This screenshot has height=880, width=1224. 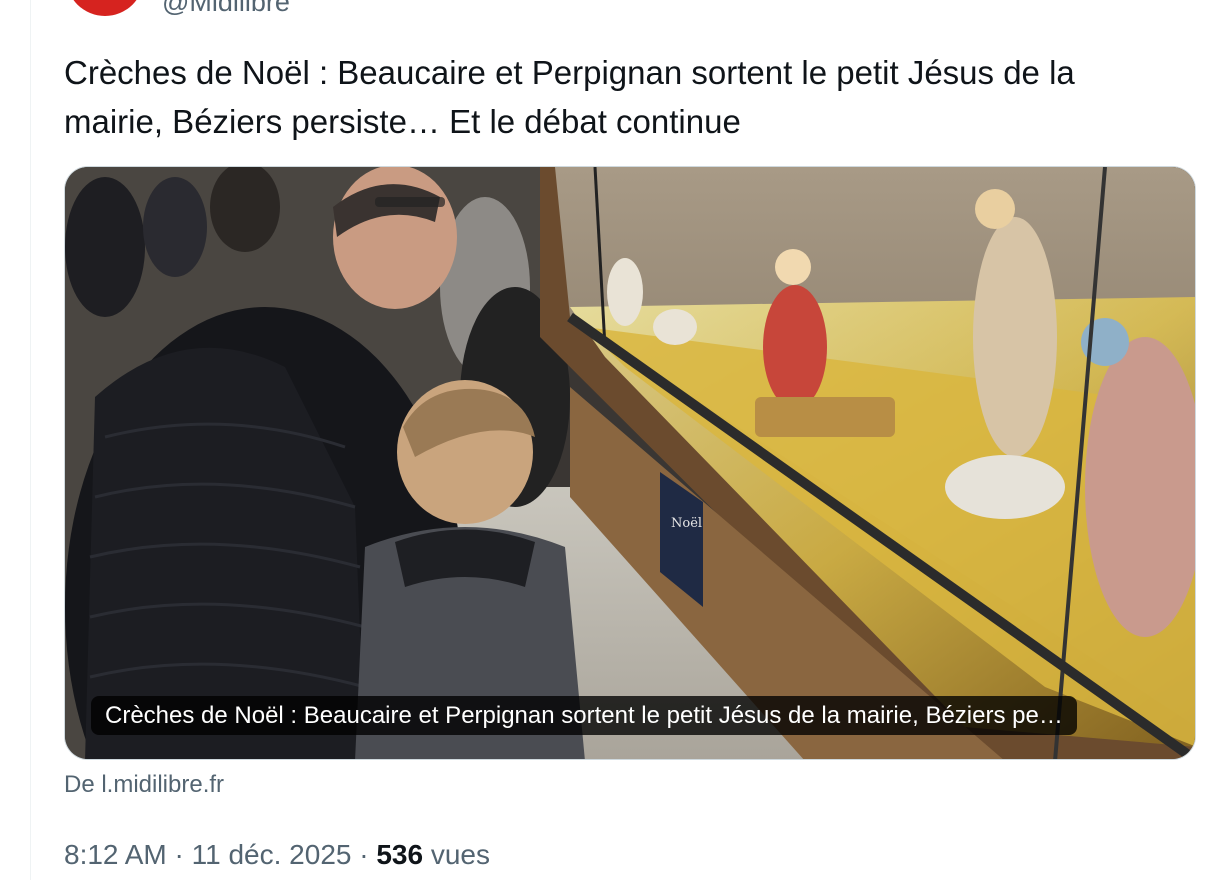 I want to click on tweet-date: 11 déc. 2025, so click(x=272, y=854).